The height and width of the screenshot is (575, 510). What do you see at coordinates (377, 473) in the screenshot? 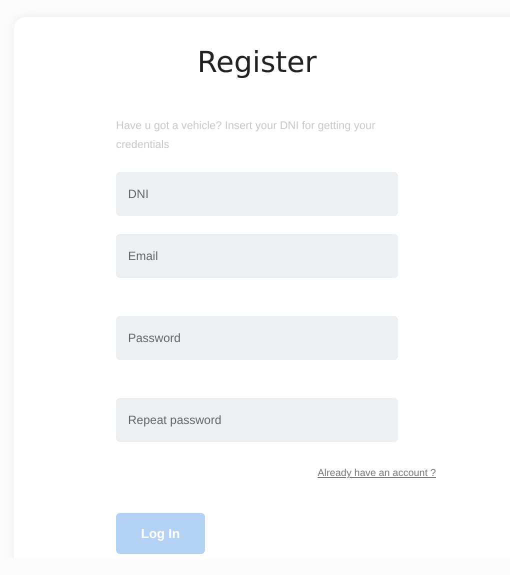
I see `login-link: Already have an account ?` at bounding box center [377, 473].